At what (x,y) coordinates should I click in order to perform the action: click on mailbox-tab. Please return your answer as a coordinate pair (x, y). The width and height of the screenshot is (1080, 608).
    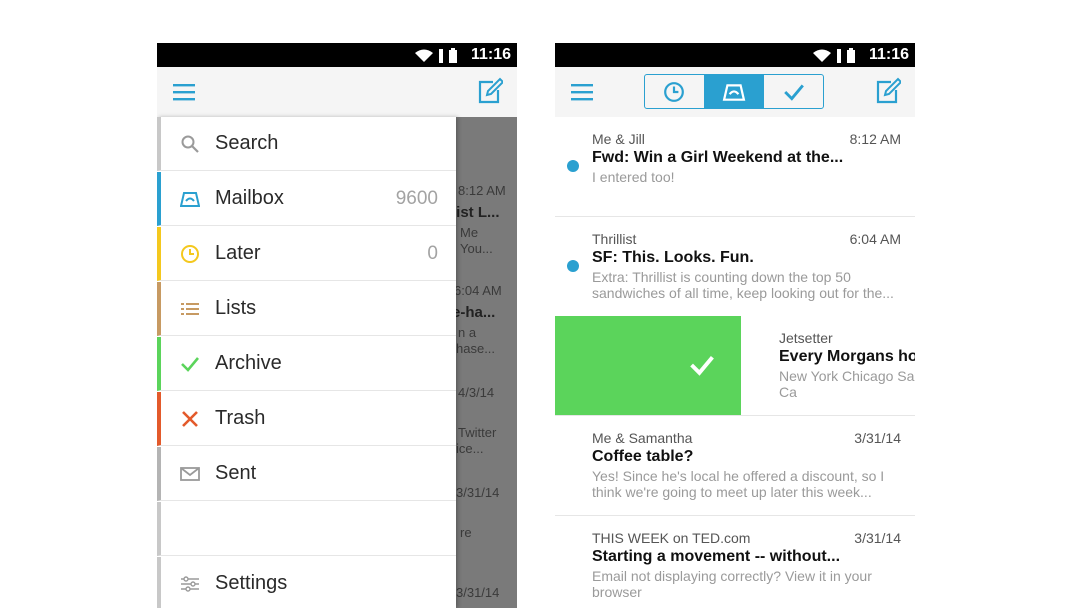
    Looking at the image, I should click on (734, 91).